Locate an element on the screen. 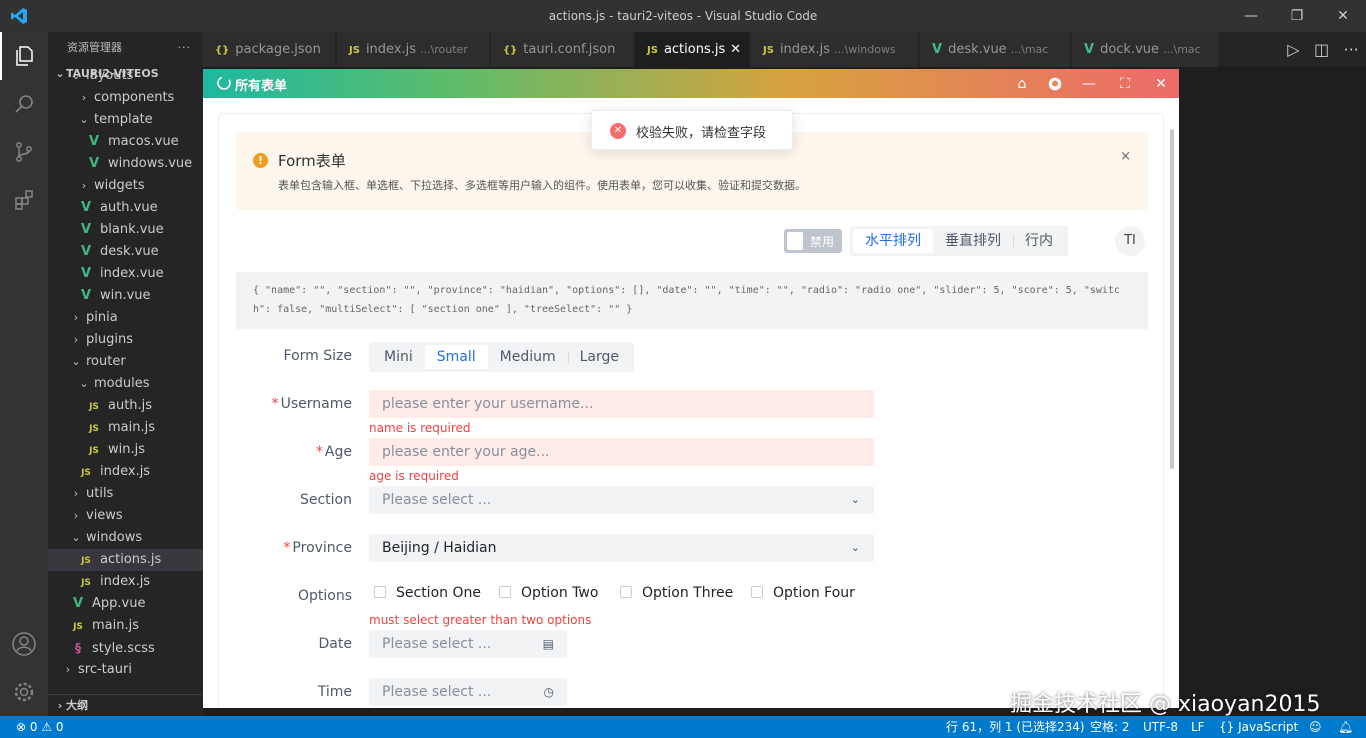 This screenshot has height=738, width=1366. tree-item: JS win.js is located at coordinates (125, 450).